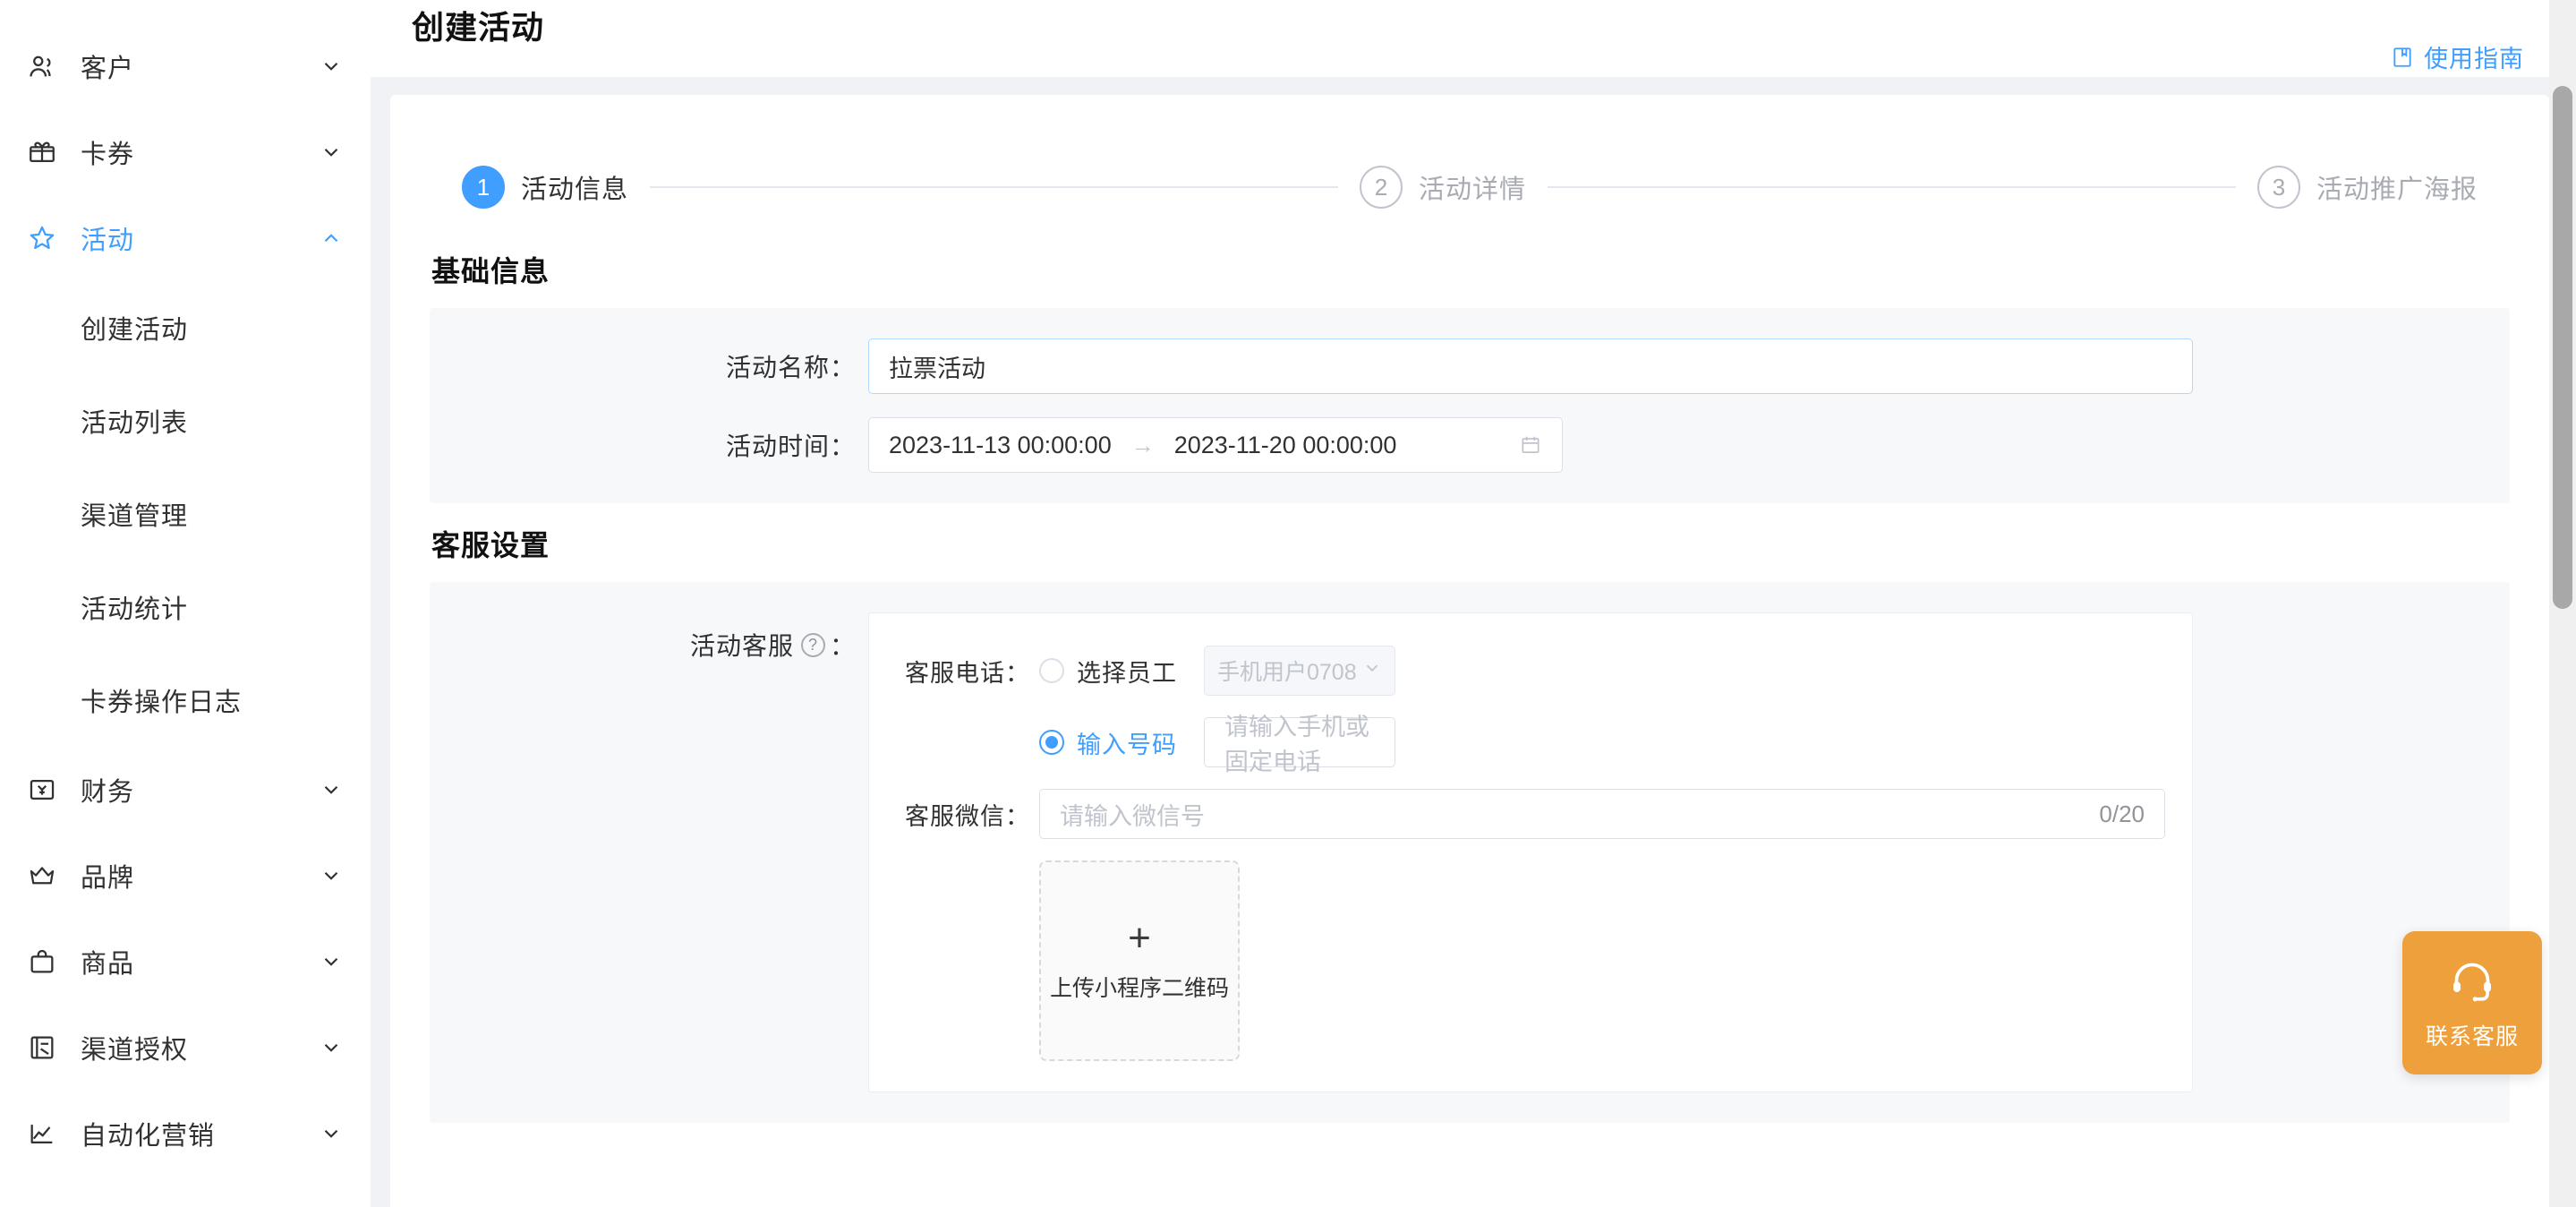 The width and height of the screenshot is (2576, 1207). Describe the element at coordinates (1139, 988) in the screenshot. I see `upload-label: 上传小程序二维码` at that location.